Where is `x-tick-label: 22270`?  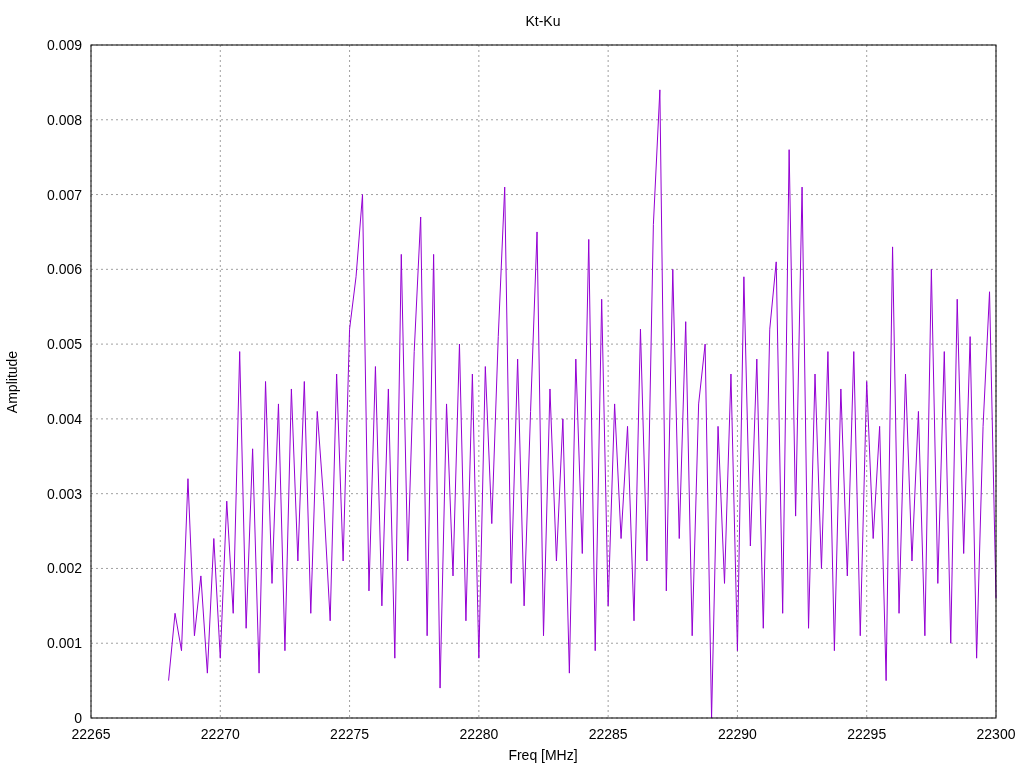
x-tick-label: 22270 is located at coordinates (220, 734).